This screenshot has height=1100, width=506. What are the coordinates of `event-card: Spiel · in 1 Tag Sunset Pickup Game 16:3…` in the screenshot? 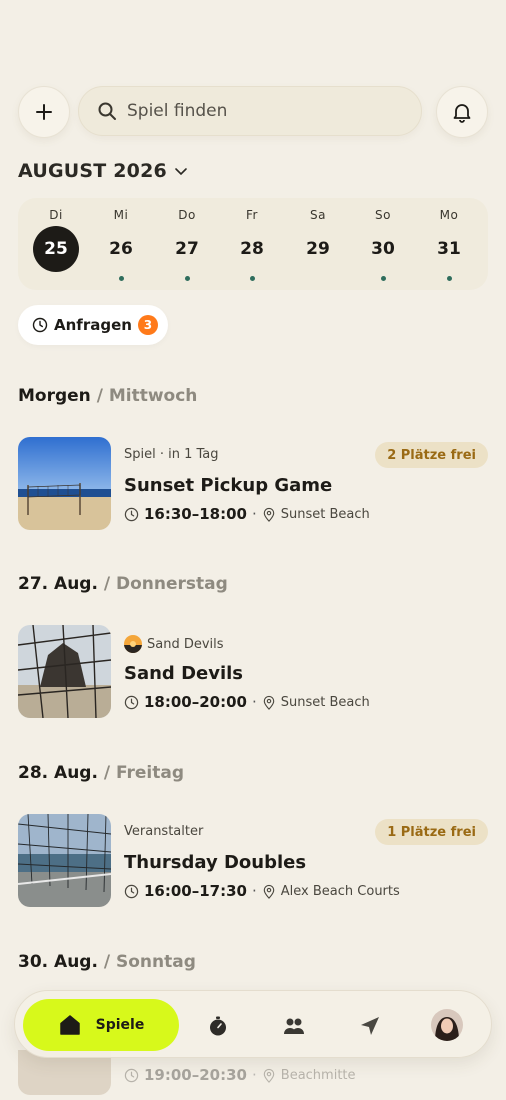 It's located at (253, 484).